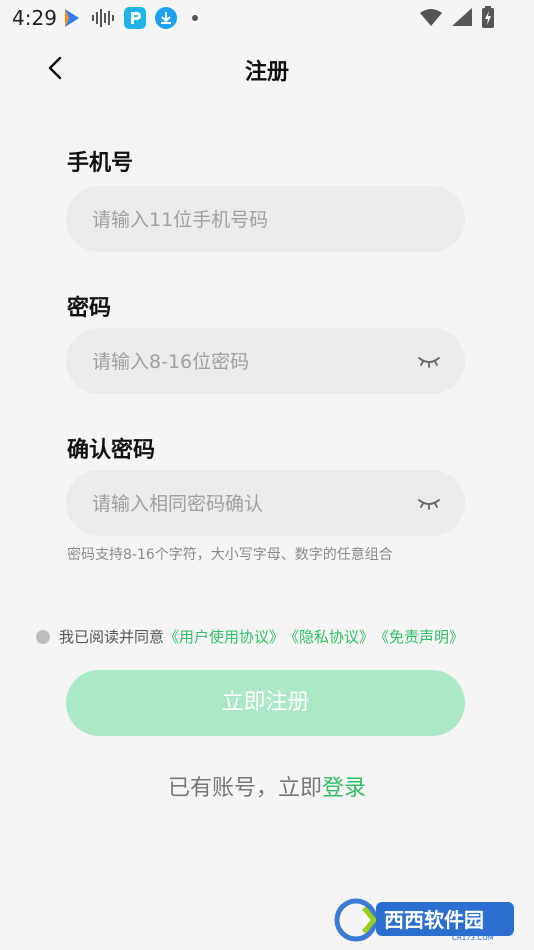 The height and width of the screenshot is (950, 534). What do you see at coordinates (43, 636) in the screenshot?
I see `agreement-radio` at bounding box center [43, 636].